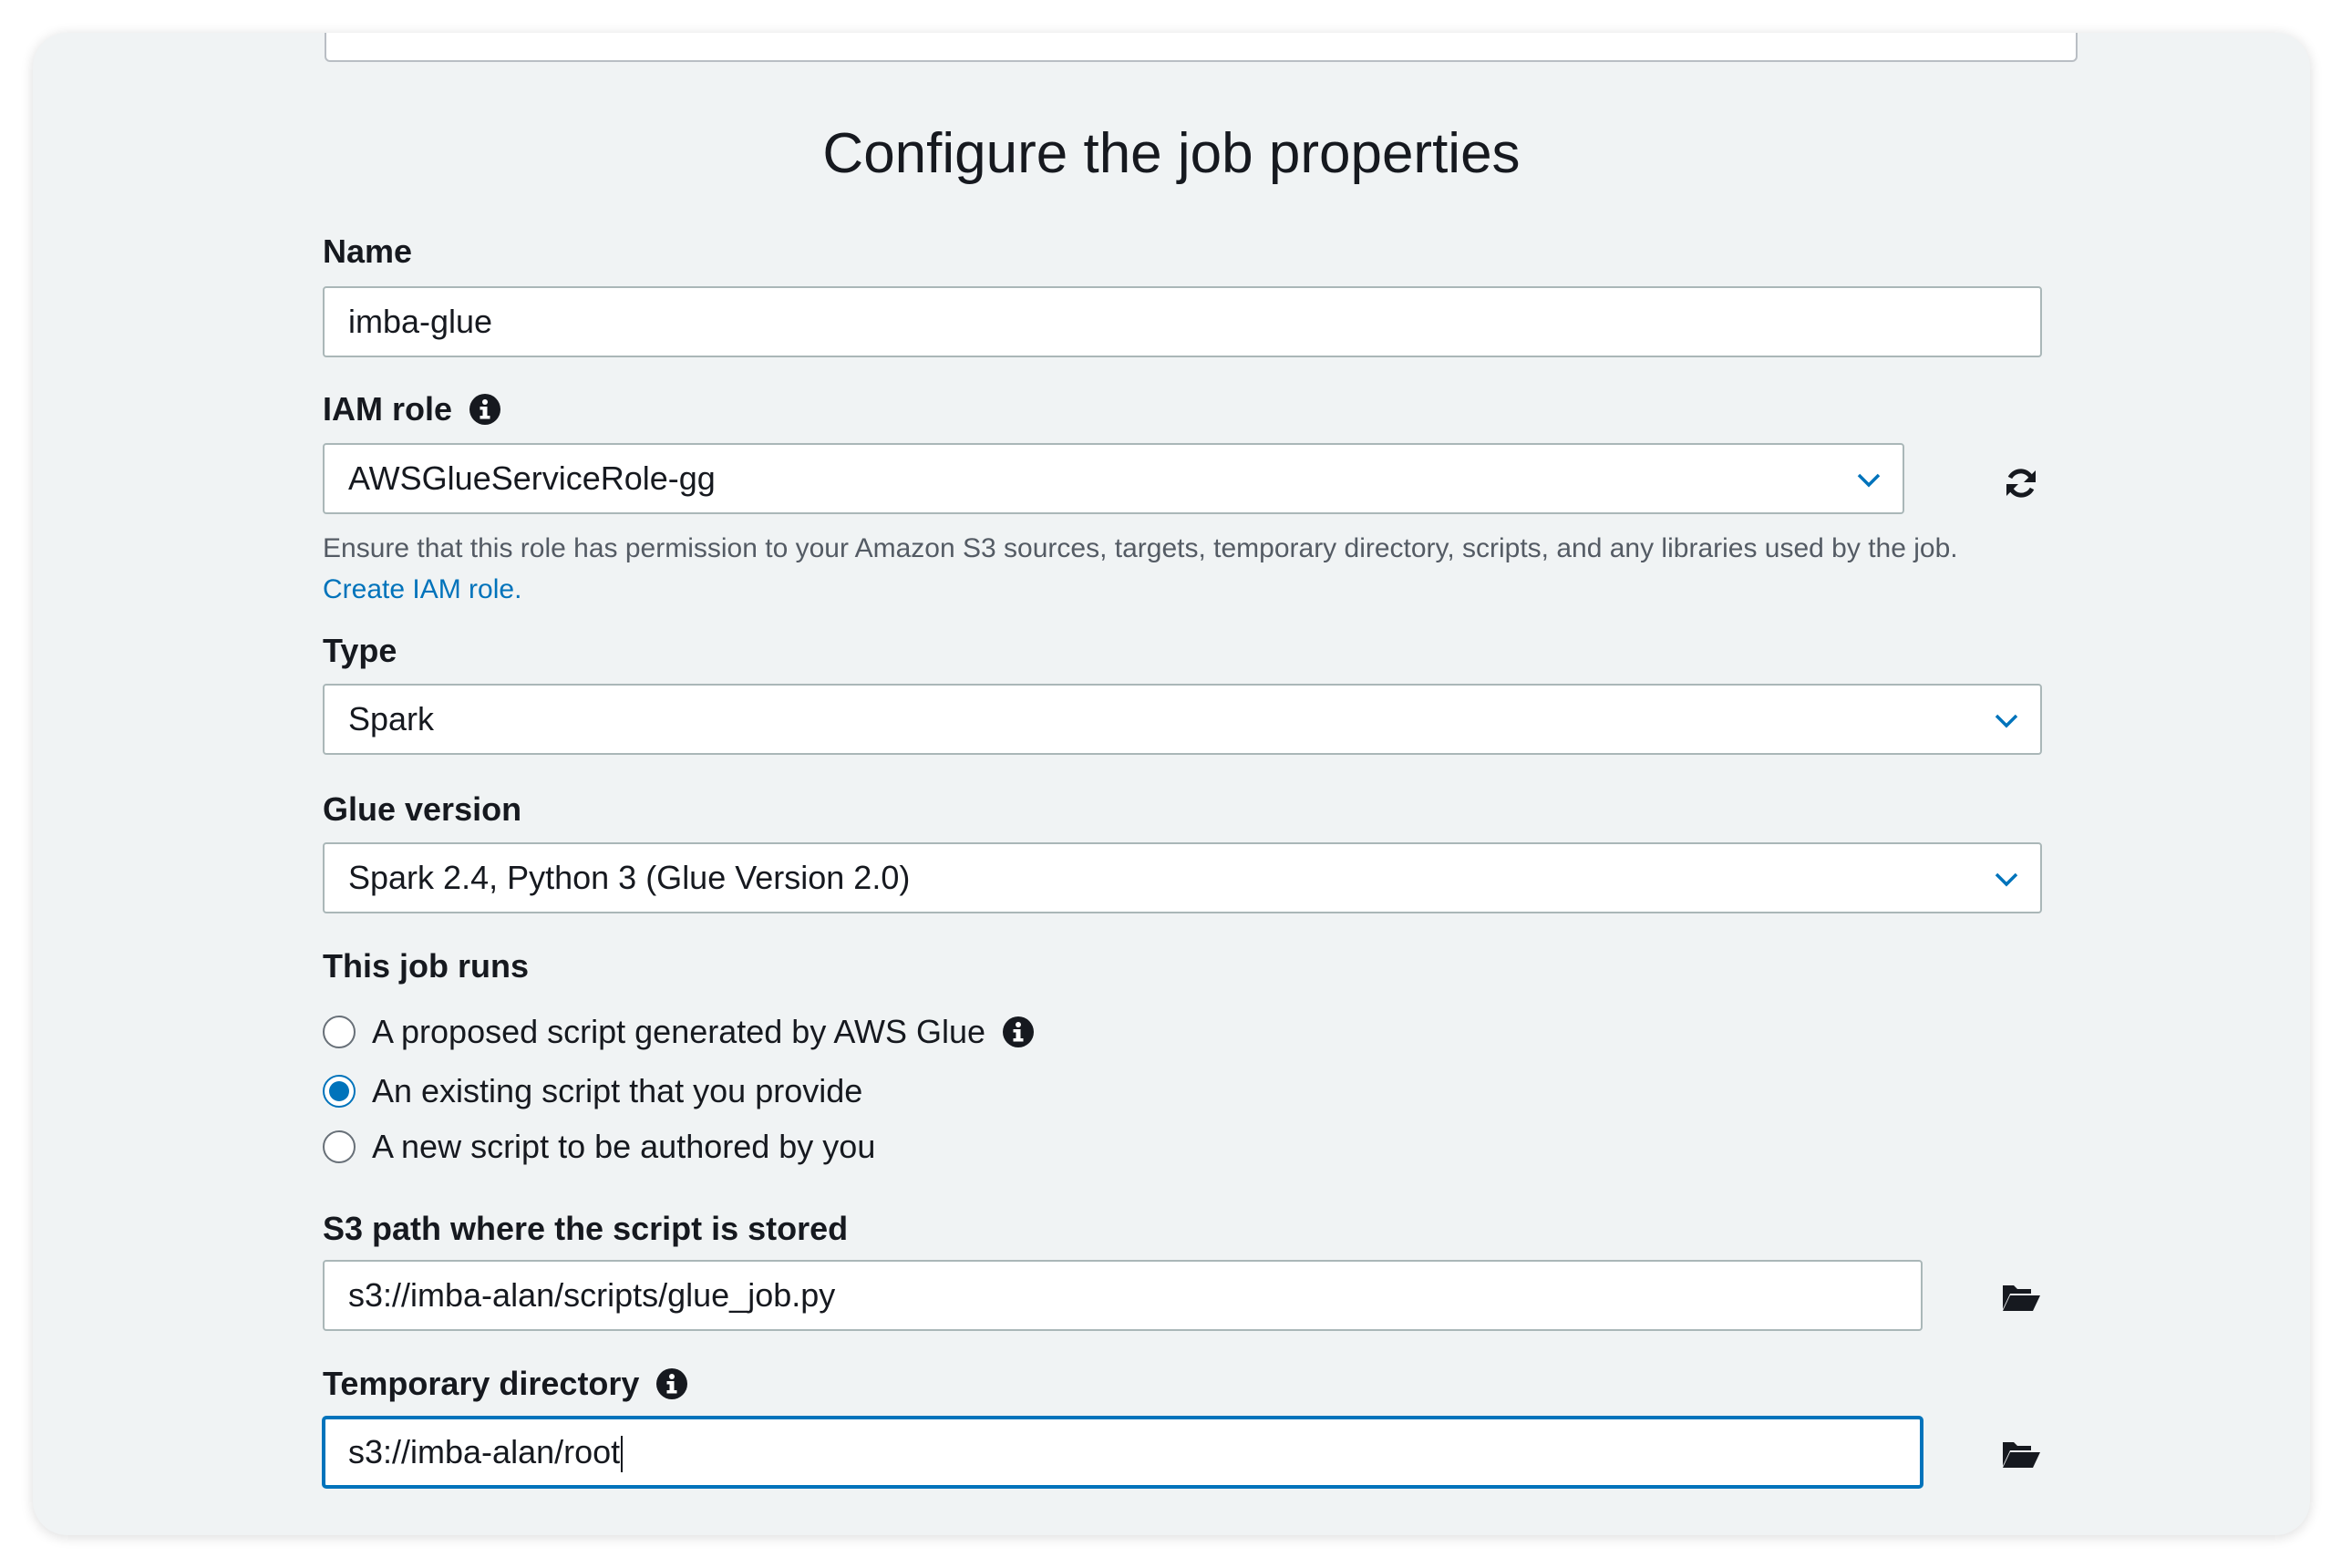 This screenshot has width=2341, height=1568. I want to click on name-label-text: Name, so click(368, 251).